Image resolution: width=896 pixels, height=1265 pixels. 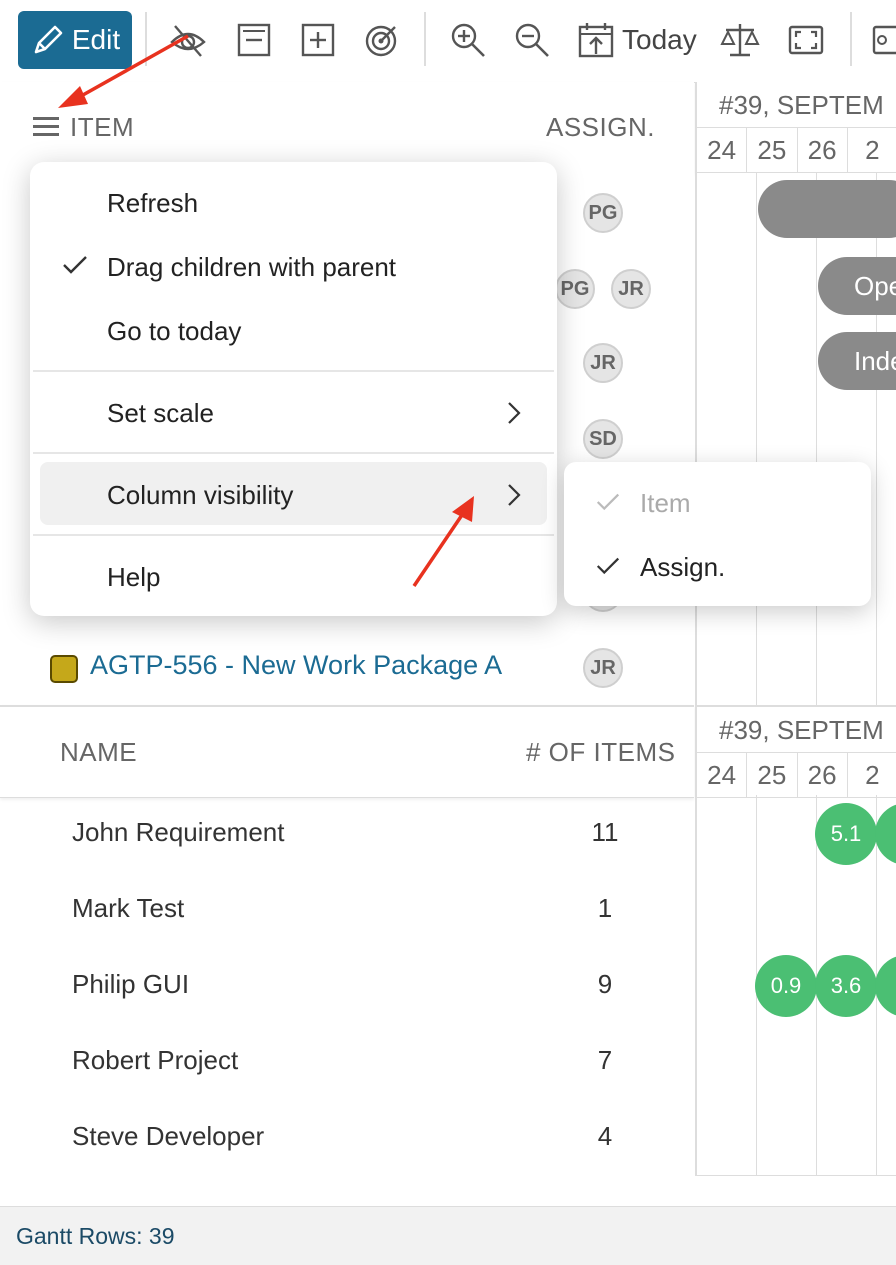 I want to click on resource-row: John Requirement 11, so click(x=347, y=835).